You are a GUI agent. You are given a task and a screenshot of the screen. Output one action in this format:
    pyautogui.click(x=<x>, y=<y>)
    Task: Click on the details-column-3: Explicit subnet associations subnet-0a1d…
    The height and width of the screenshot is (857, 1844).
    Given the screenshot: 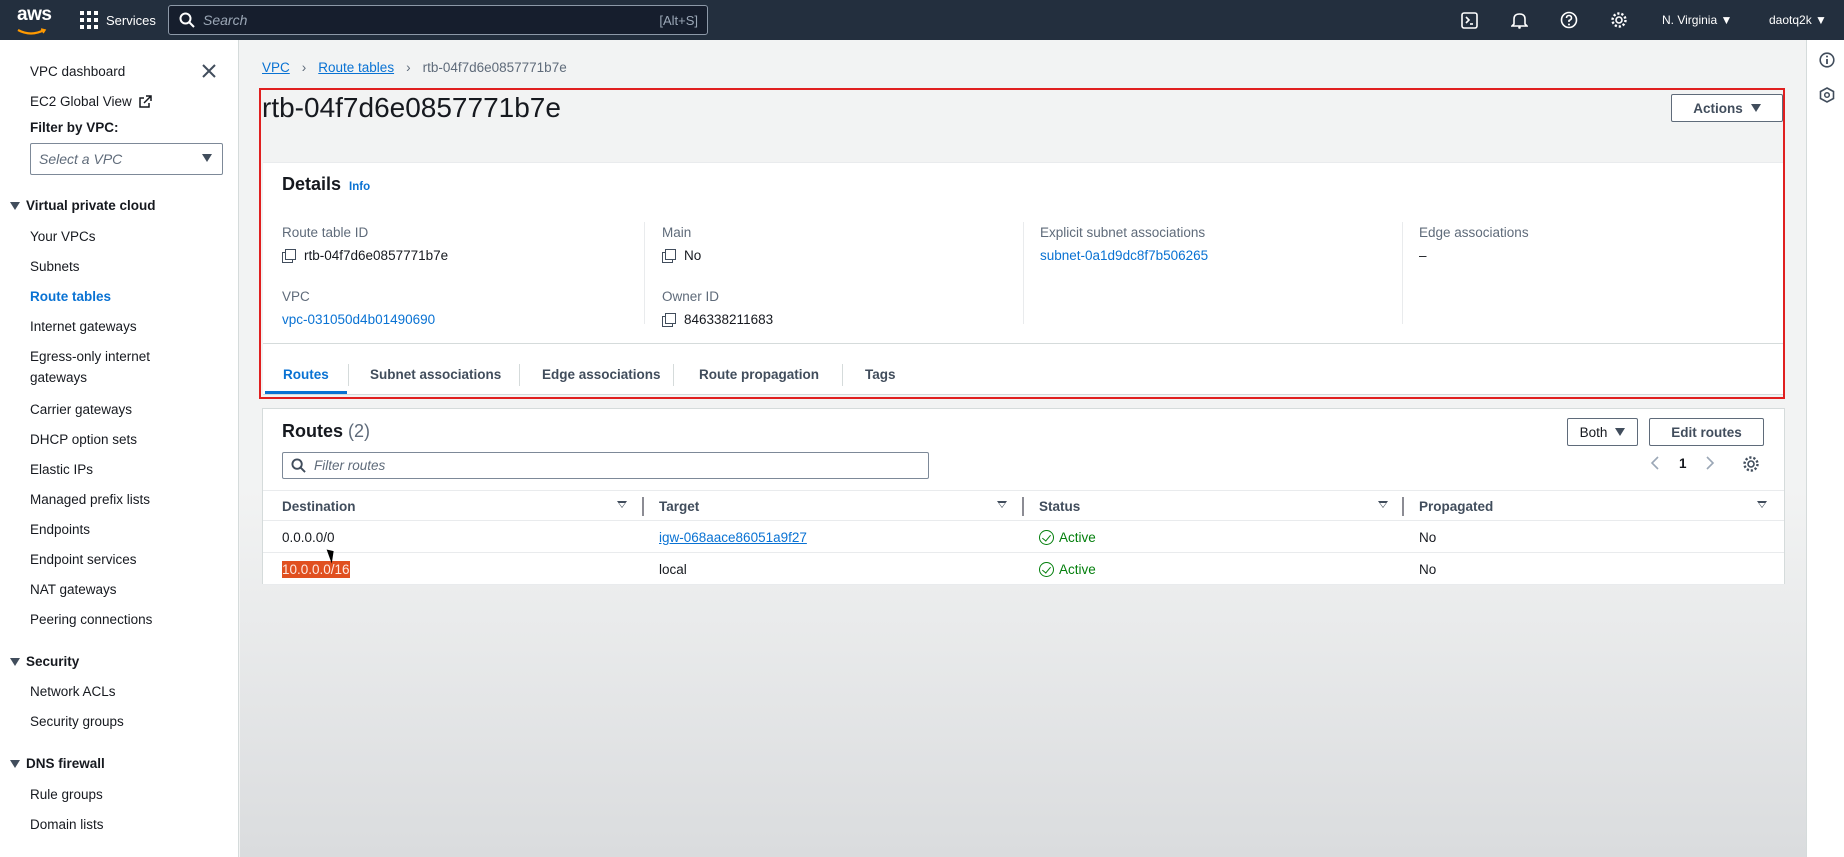 What is the action you would take?
    pyautogui.click(x=1124, y=257)
    